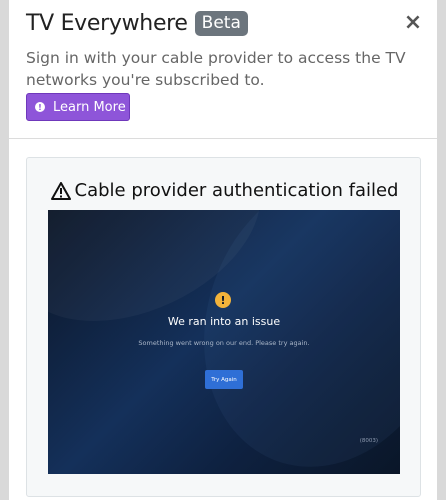 The width and height of the screenshot is (446, 500). What do you see at coordinates (236, 190) in the screenshot?
I see `card-title-text: Cable provider authentication failed` at bounding box center [236, 190].